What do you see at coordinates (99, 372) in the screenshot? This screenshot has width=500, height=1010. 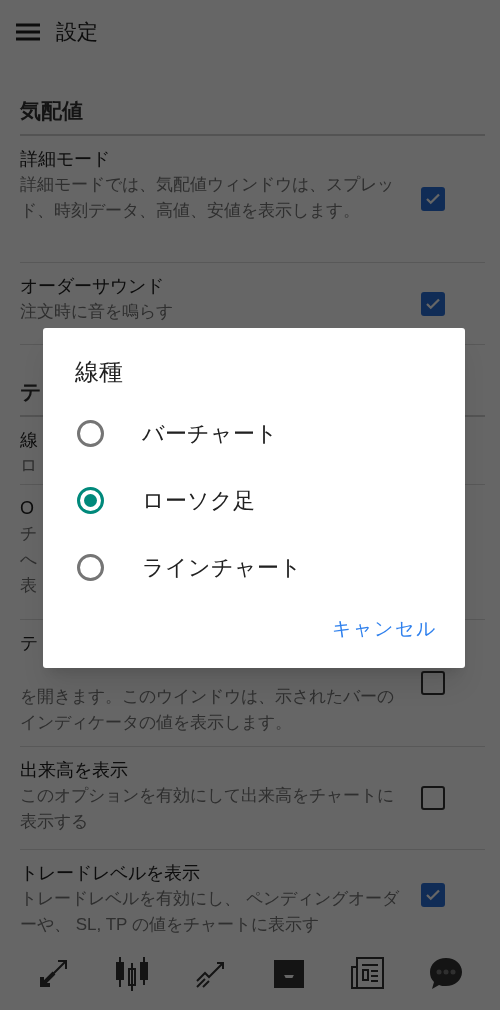 I see `dialog-title: 線種` at bounding box center [99, 372].